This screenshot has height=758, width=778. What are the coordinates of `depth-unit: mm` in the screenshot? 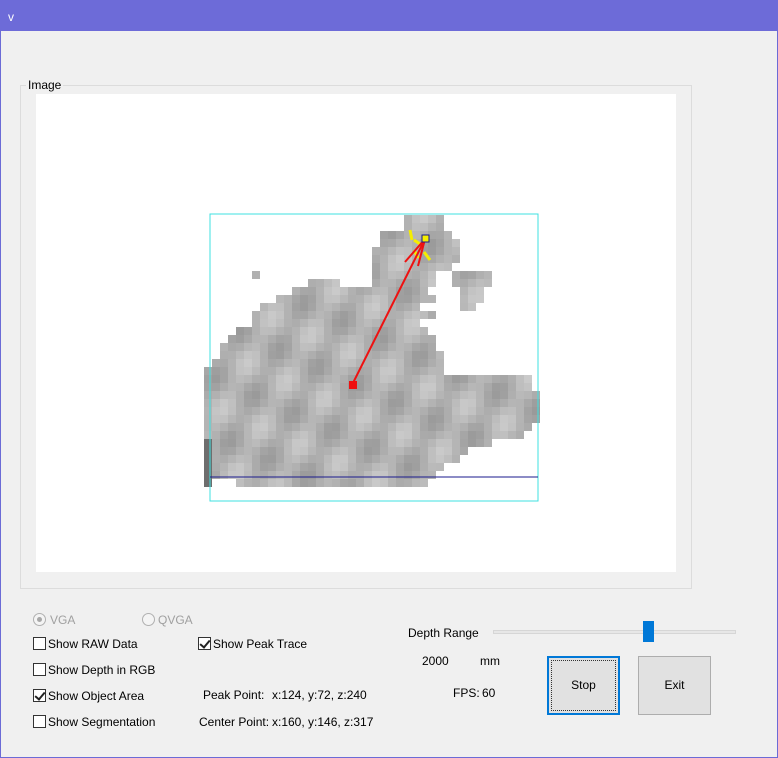 It's located at (490, 661).